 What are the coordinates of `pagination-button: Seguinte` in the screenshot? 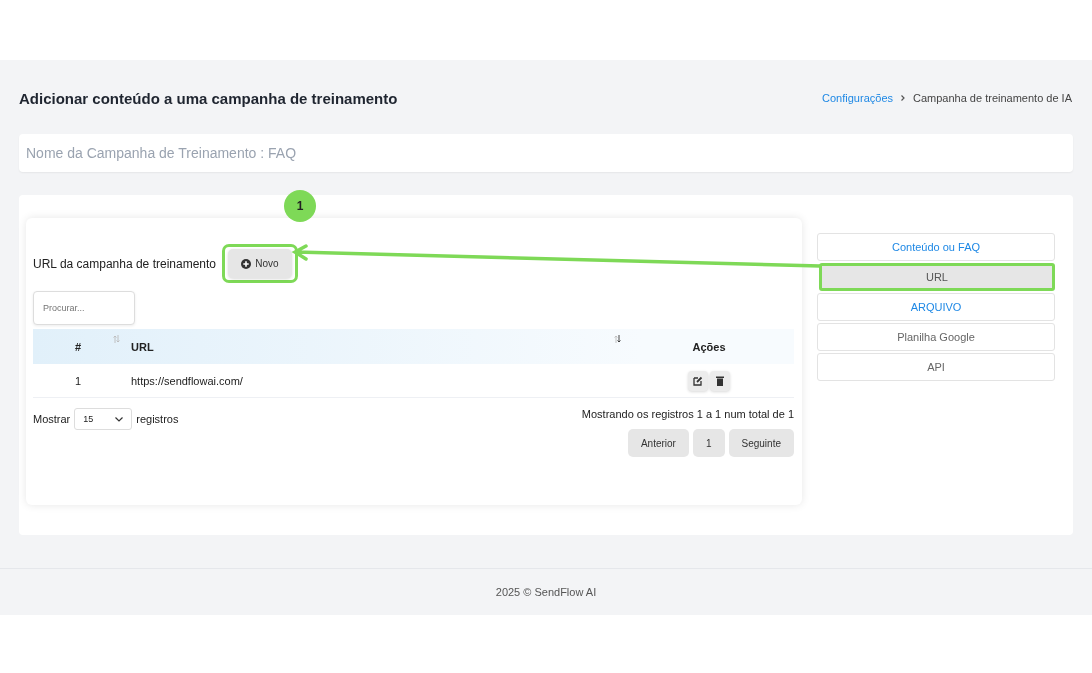 It's located at (761, 443).